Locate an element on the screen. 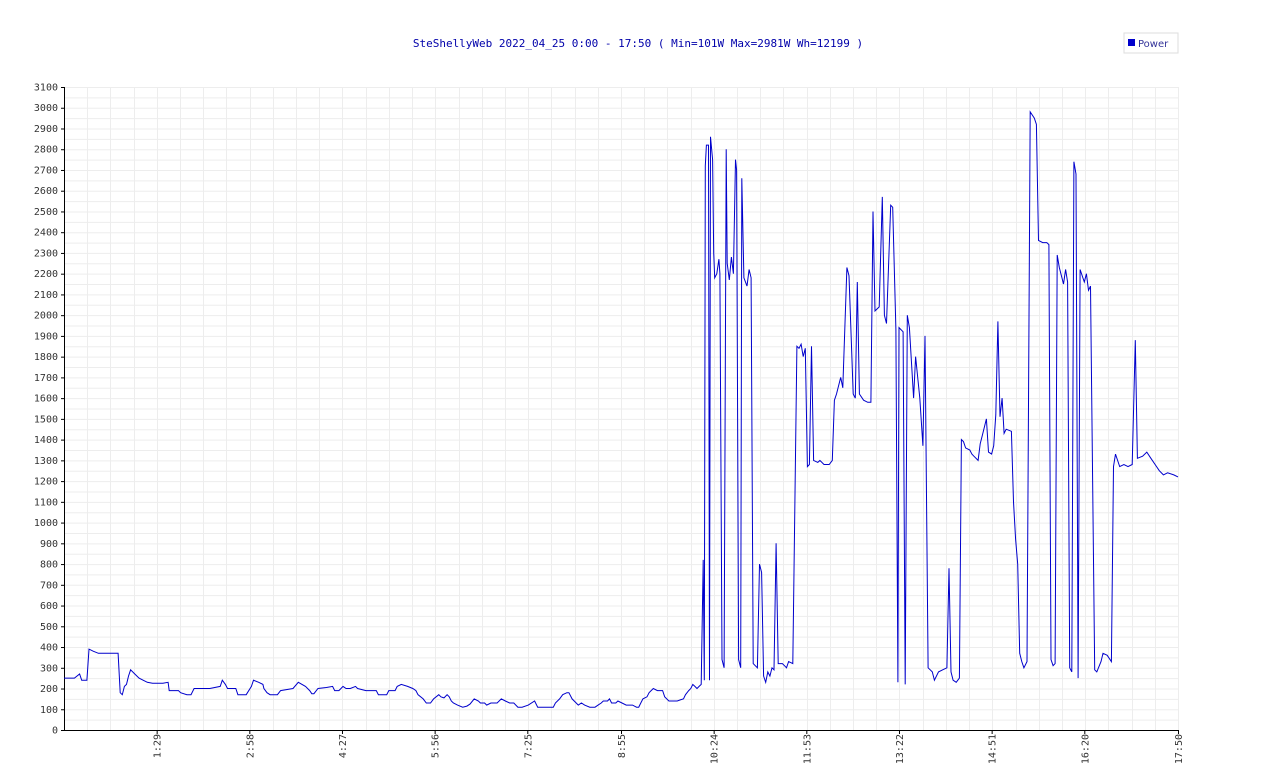 This screenshot has height=768, width=1280. x-tick-label: 7:25 is located at coordinates (528, 746).